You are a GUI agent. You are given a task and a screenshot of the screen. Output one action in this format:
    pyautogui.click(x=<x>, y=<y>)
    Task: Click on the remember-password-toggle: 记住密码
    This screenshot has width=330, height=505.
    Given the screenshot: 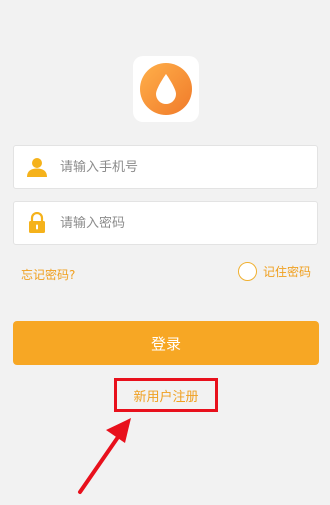 What is the action you would take?
    pyautogui.click(x=274, y=271)
    